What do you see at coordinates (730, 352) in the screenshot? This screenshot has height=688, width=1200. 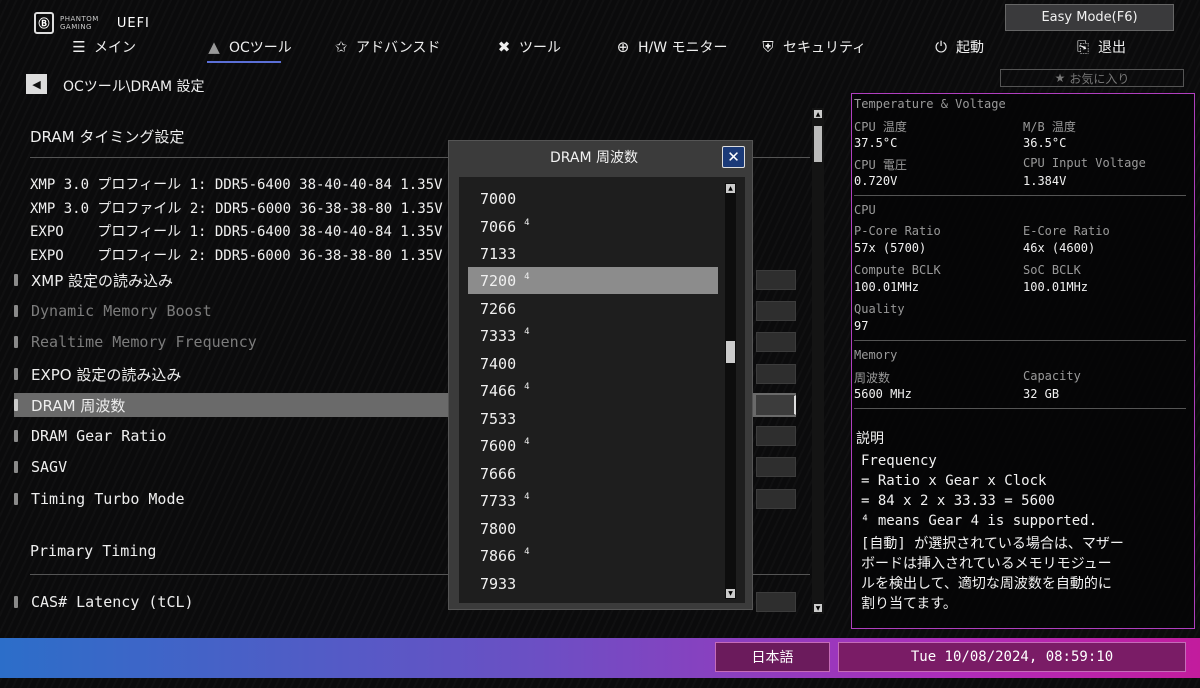 I see `dialog-scroll-thumb` at bounding box center [730, 352].